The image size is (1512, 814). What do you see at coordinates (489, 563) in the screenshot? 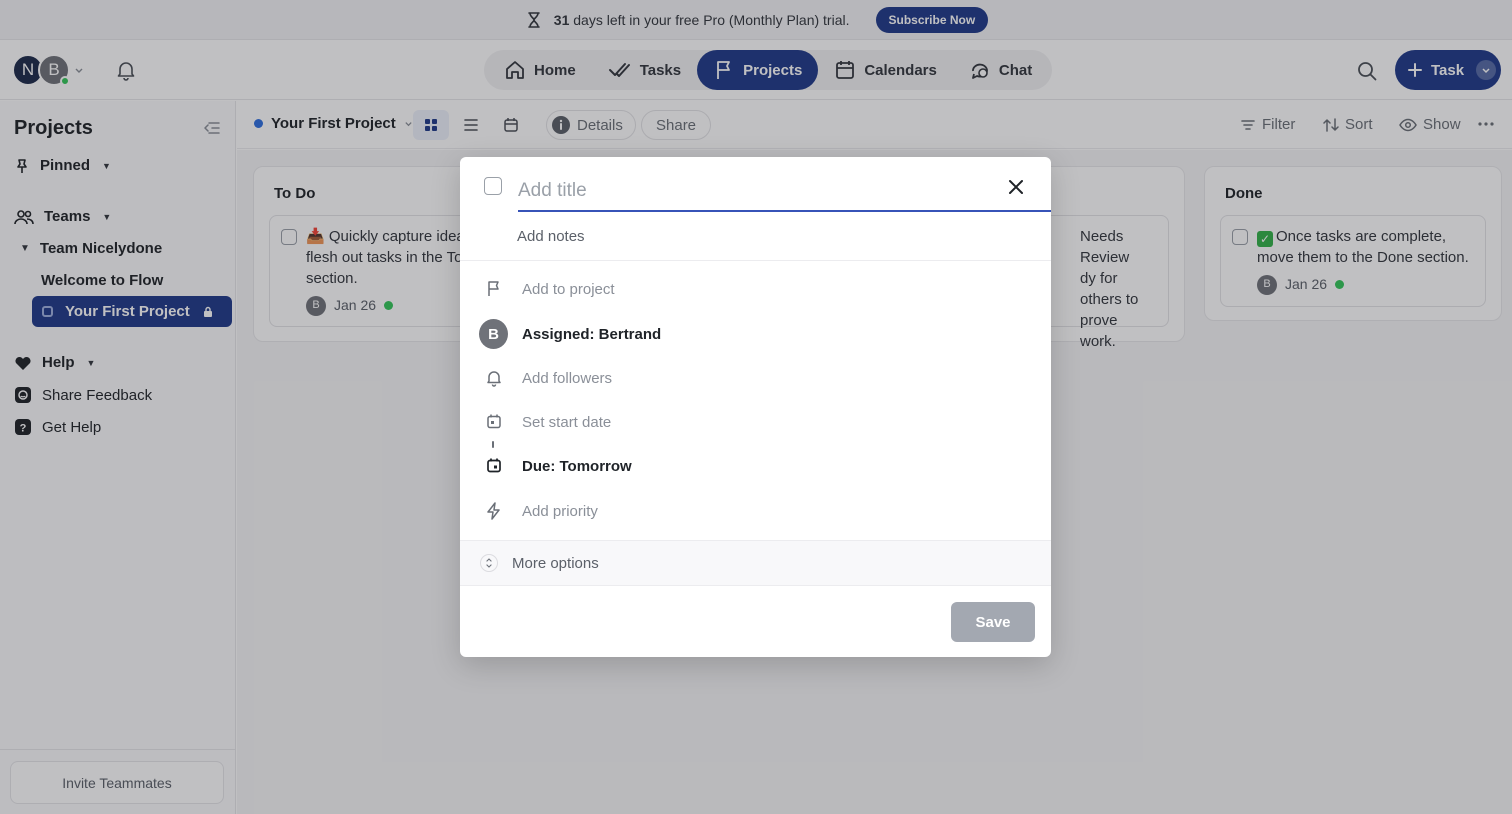
I see `expand-icon` at bounding box center [489, 563].